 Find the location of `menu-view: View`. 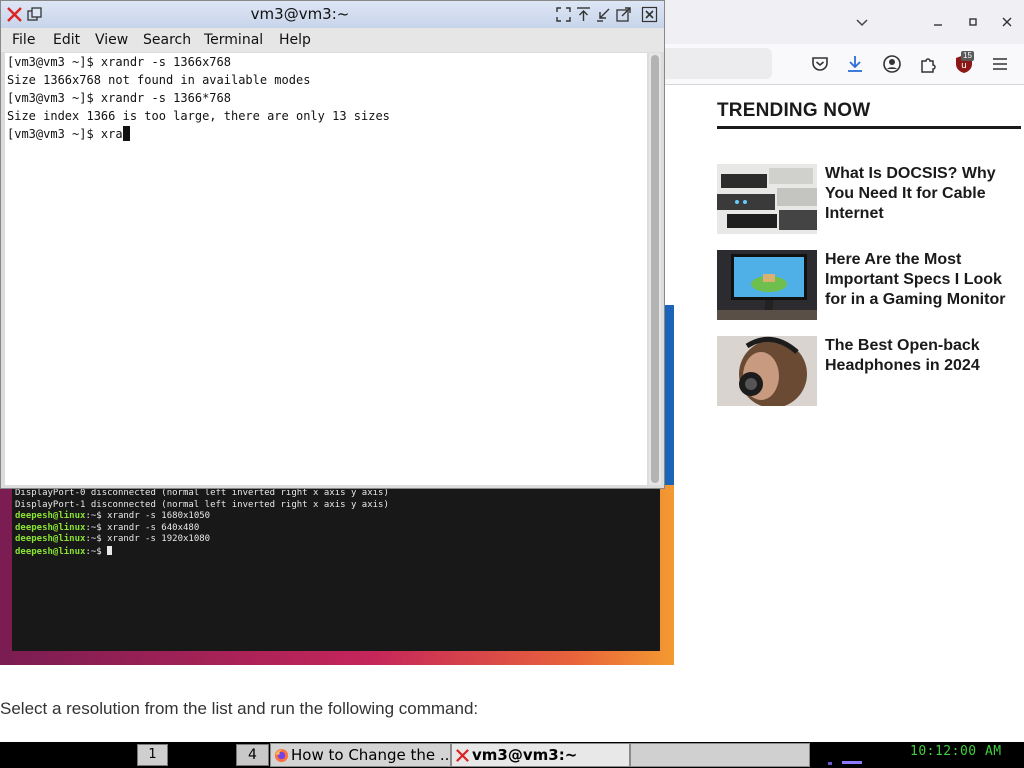

menu-view: View is located at coordinates (111, 40).